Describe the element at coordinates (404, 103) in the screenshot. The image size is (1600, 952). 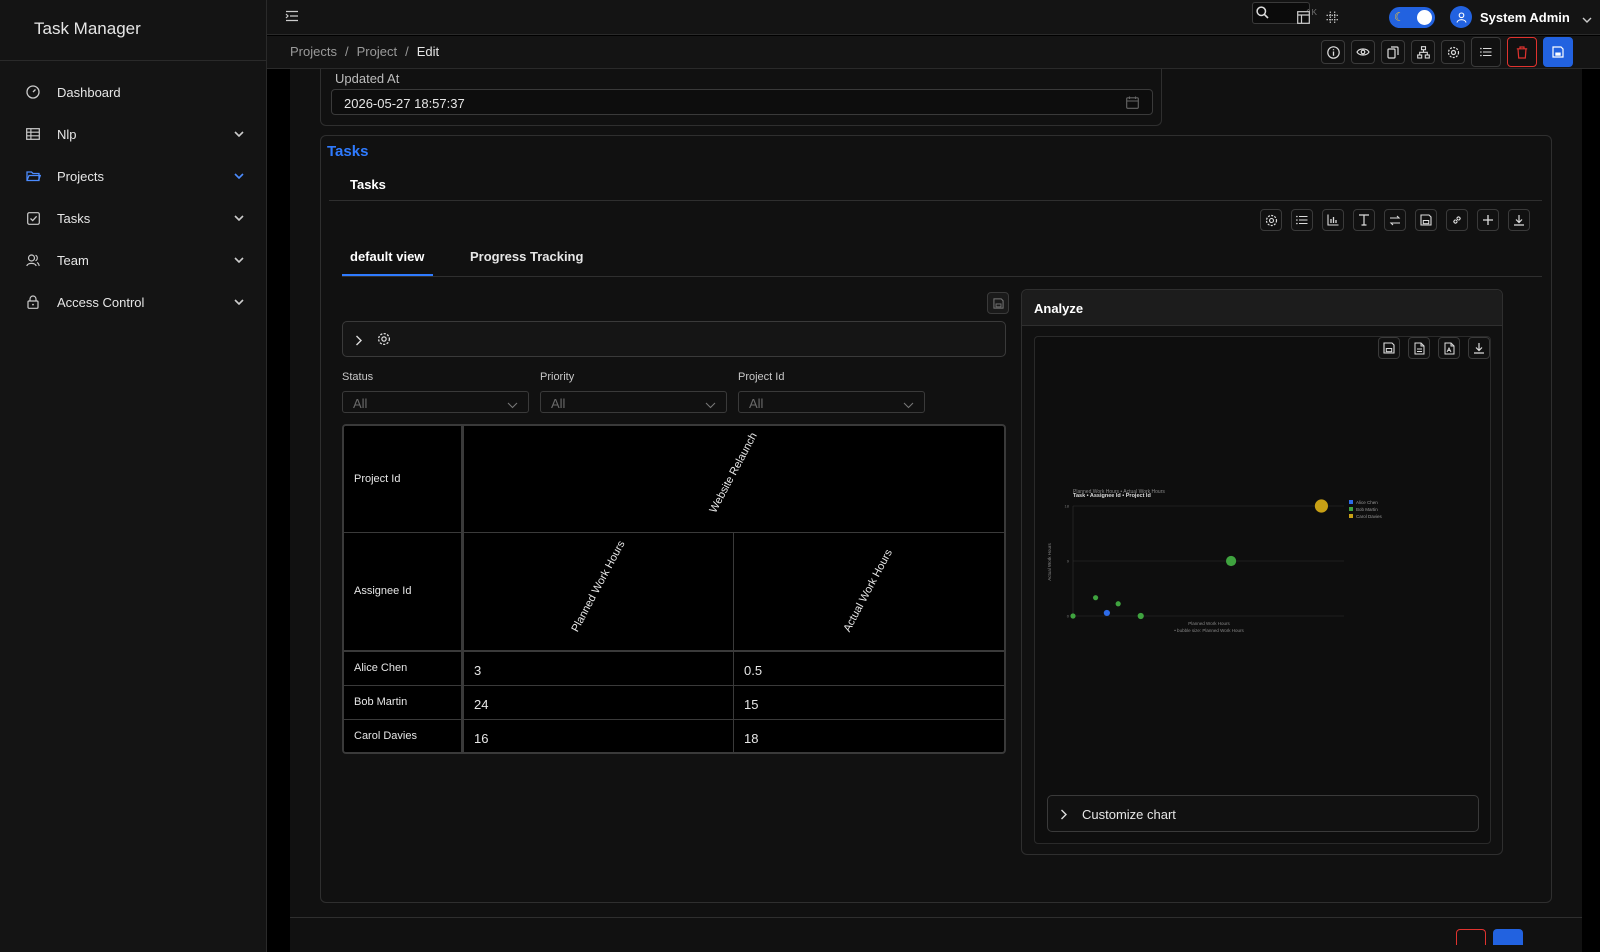
I see `updated-at-value: 2026-05-27 18:57:37` at that location.